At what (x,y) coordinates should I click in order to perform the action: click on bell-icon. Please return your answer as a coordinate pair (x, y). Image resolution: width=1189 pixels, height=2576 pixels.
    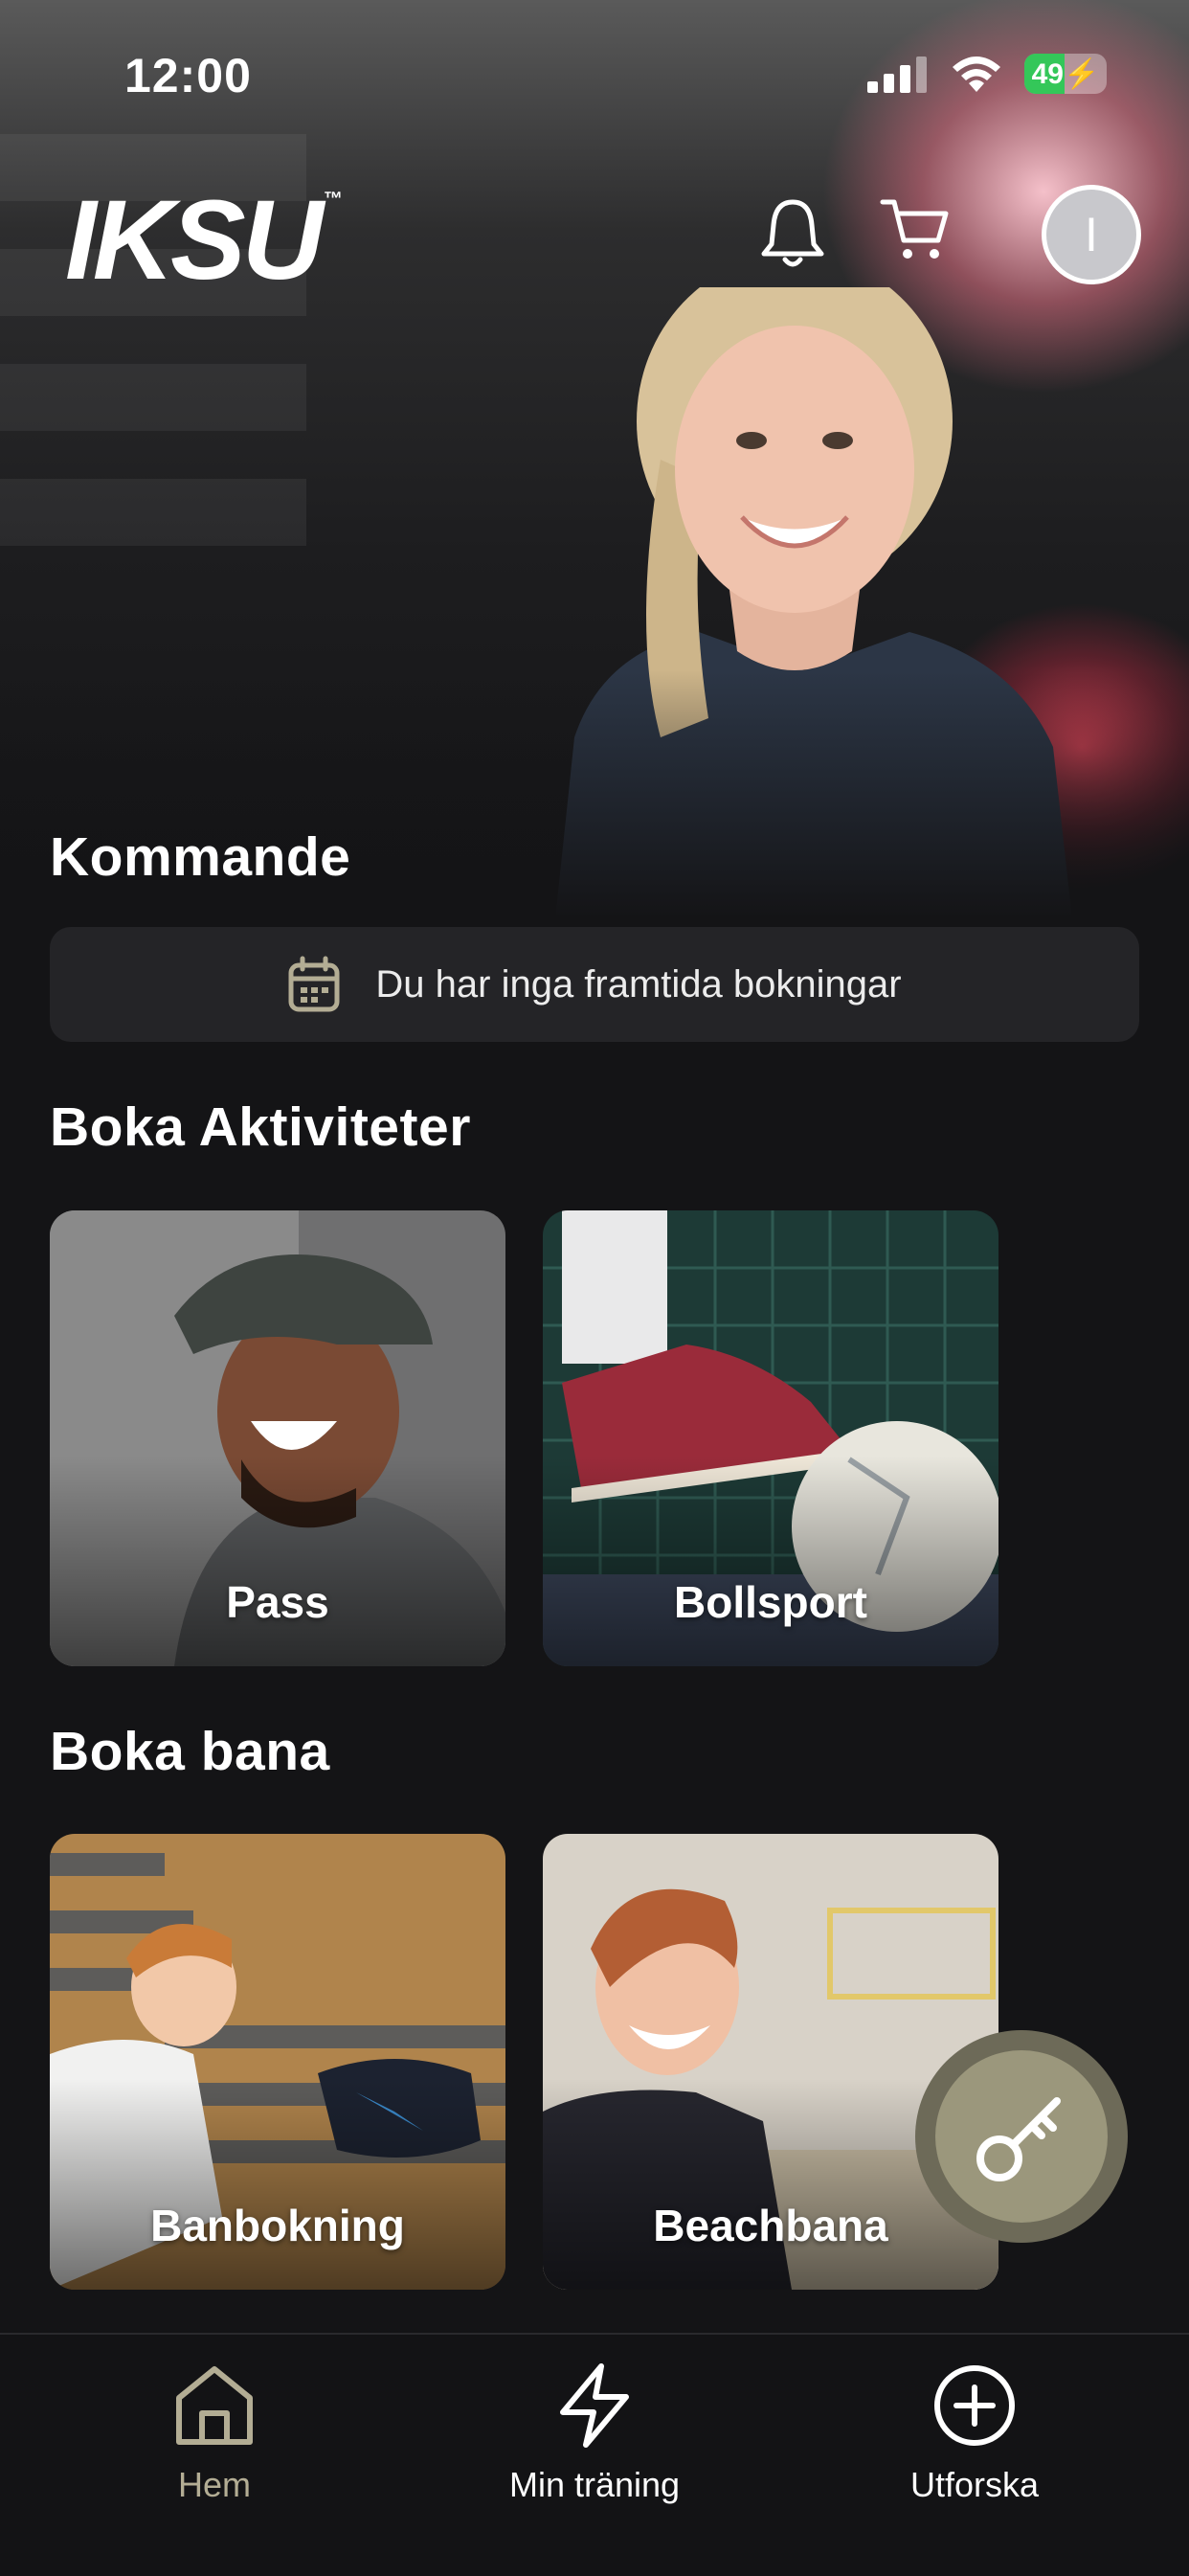
    Looking at the image, I should click on (792, 232).